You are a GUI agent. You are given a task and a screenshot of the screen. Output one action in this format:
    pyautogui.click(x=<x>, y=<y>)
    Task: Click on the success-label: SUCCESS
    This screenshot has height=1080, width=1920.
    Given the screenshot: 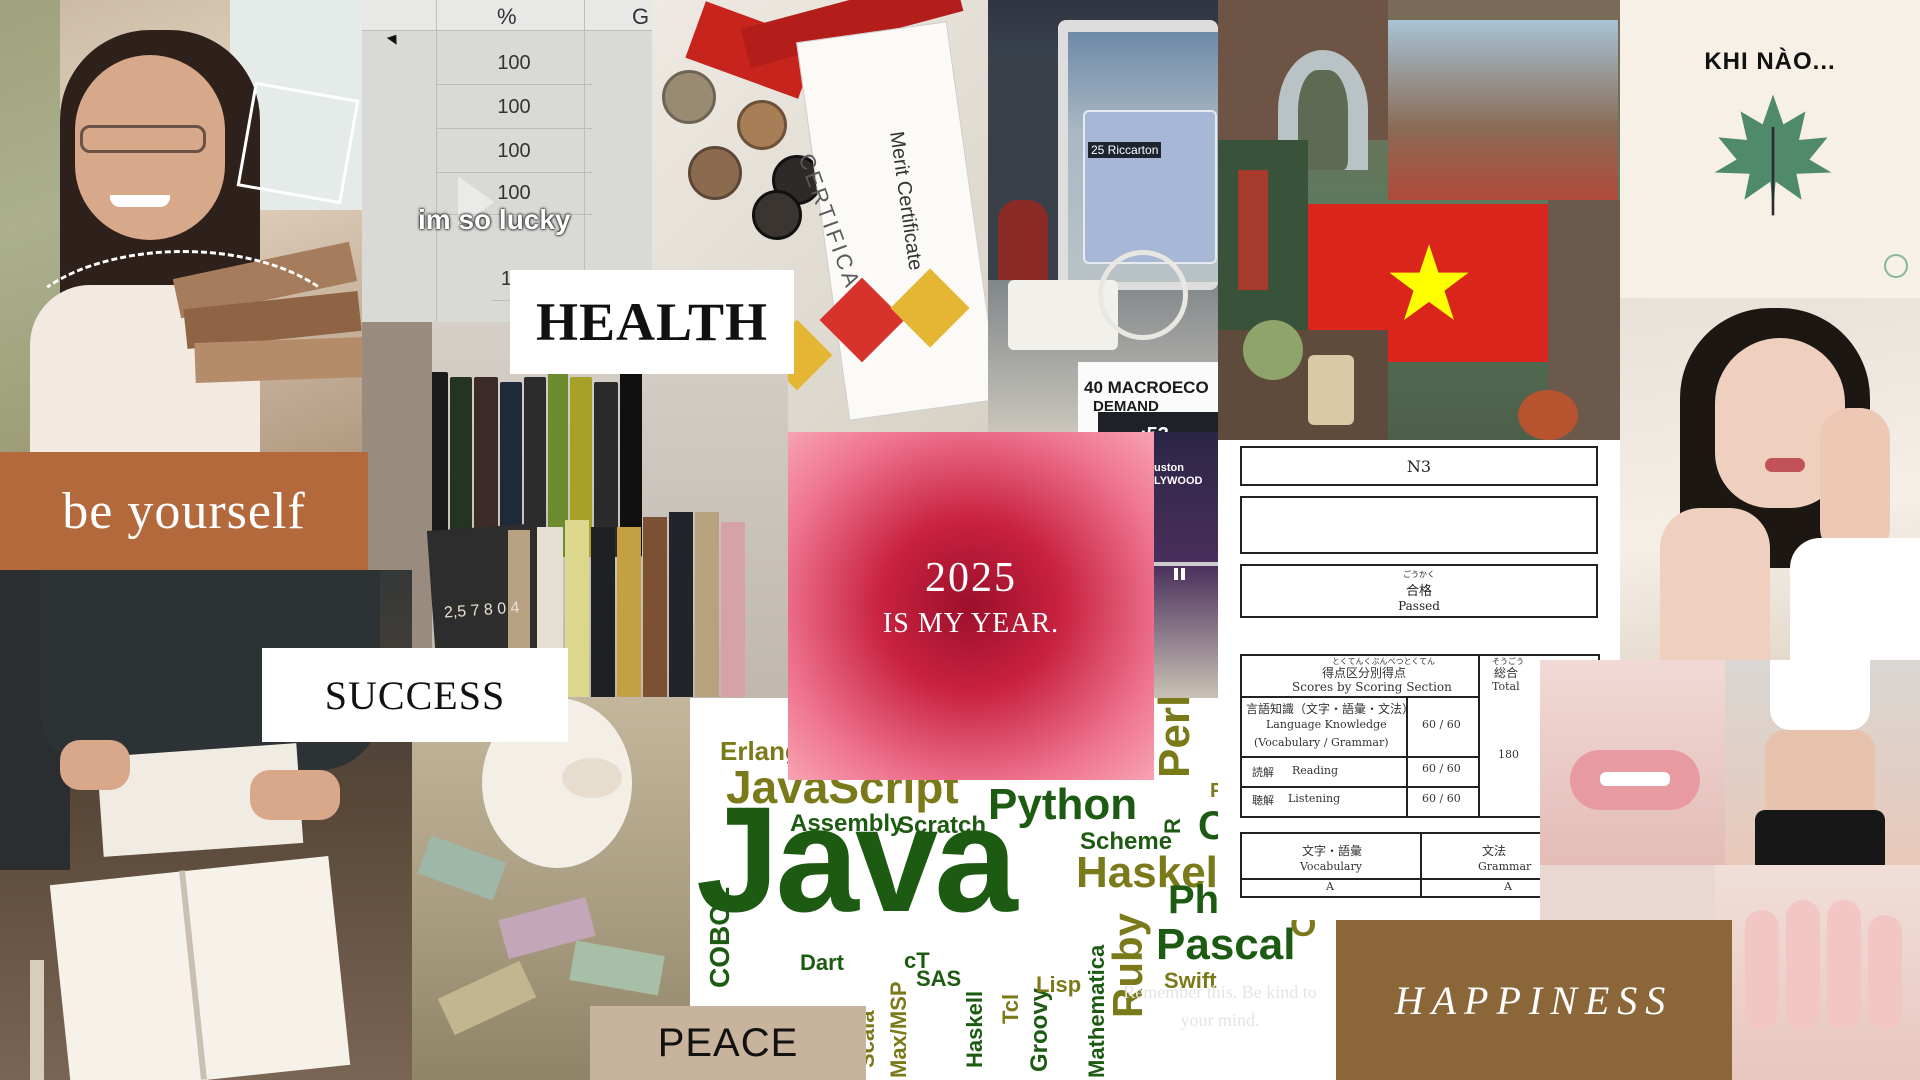 What is the action you would take?
    pyautogui.click(x=415, y=695)
    